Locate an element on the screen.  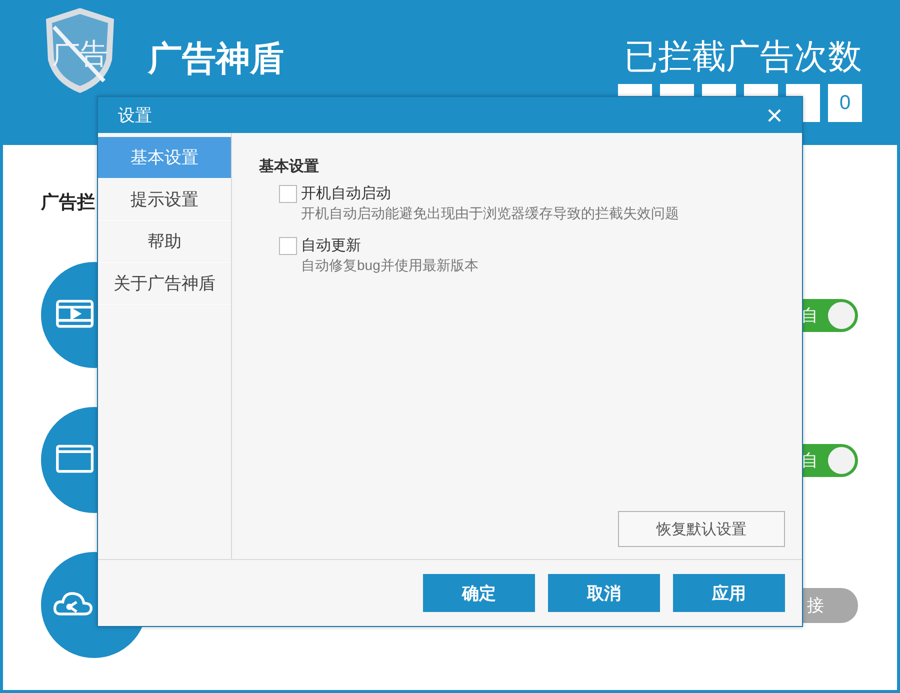
film-icon is located at coordinates (75, 314).